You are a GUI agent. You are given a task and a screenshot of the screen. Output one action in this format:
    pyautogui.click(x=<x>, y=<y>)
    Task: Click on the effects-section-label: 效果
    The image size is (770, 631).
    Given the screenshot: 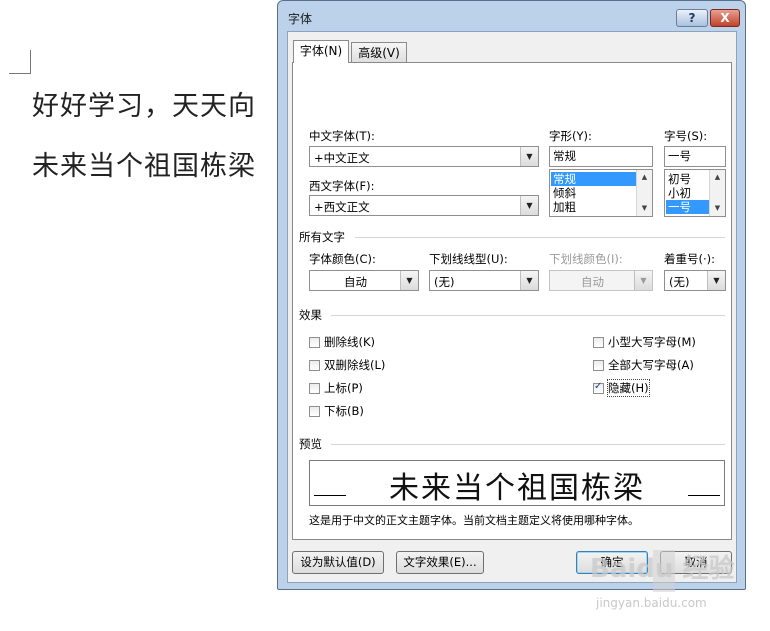 What is the action you would take?
    pyautogui.click(x=310, y=315)
    